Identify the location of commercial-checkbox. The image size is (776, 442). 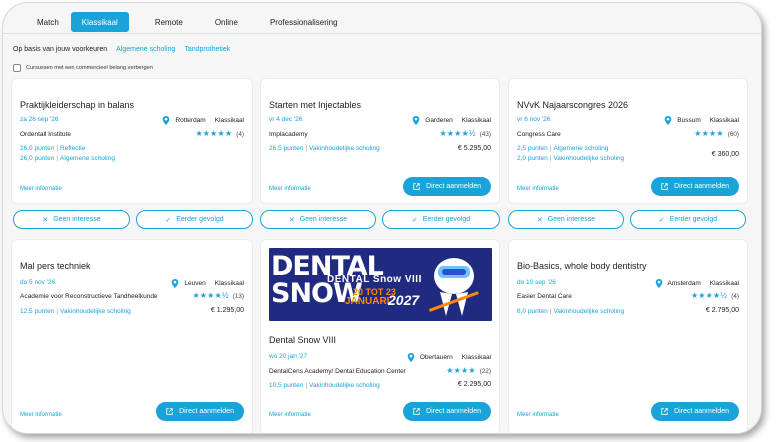
(17, 68).